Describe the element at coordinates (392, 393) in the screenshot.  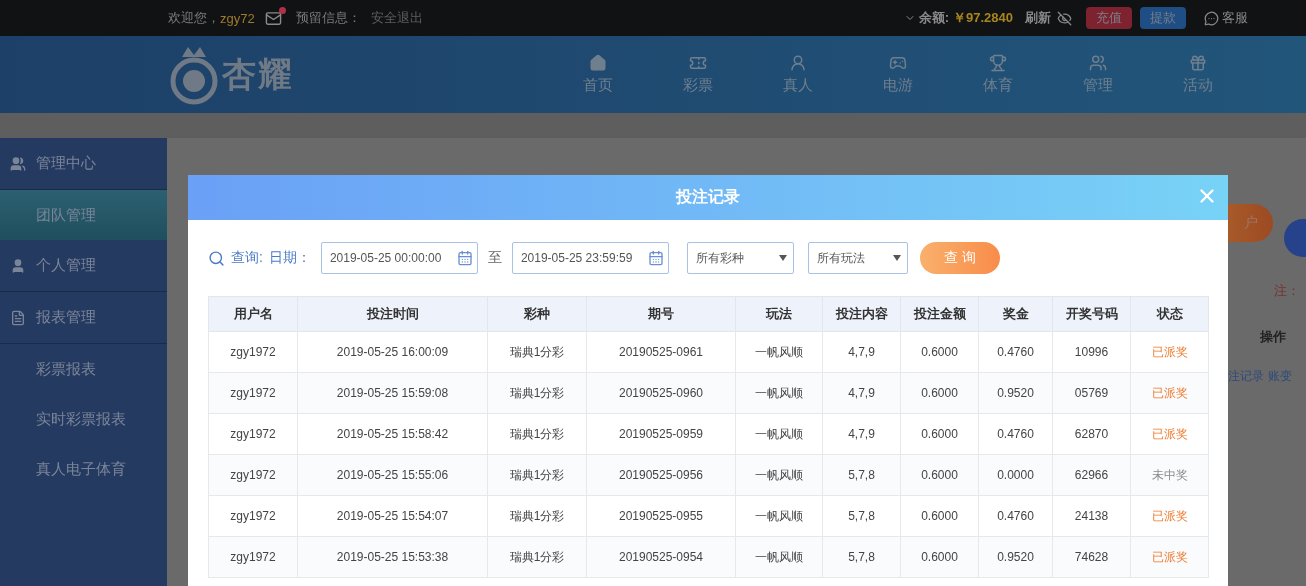
I see `table-cell: 2019-05-25 15:59:08` at that location.